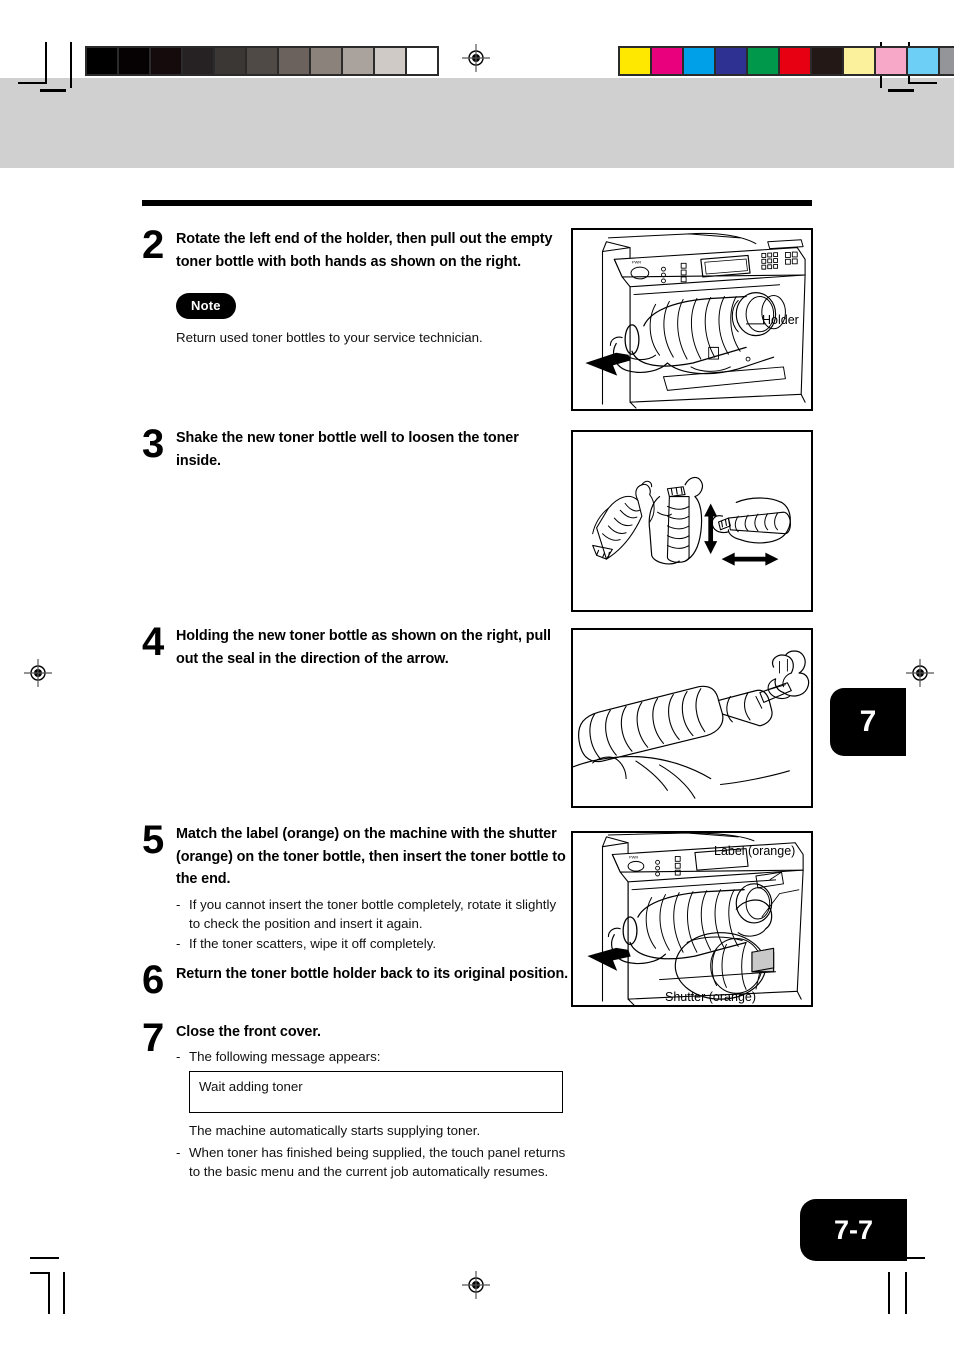 The width and height of the screenshot is (954, 1351). What do you see at coordinates (248, 1032) in the screenshot?
I see `step-7-title: Close the front cover.` at bounding box center [248, 1032].